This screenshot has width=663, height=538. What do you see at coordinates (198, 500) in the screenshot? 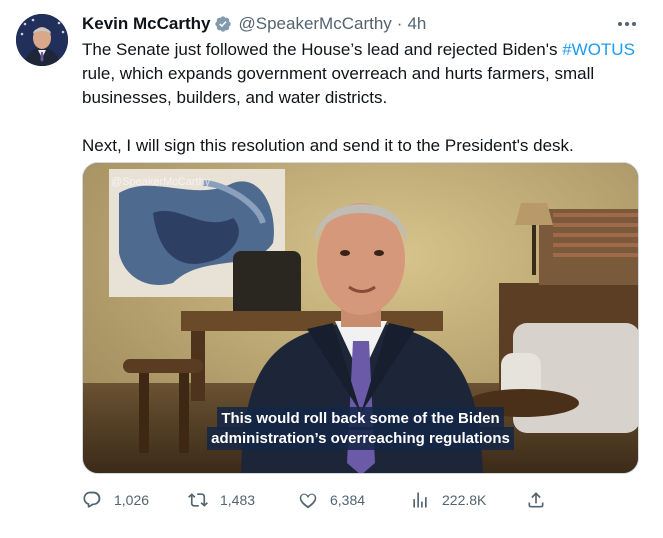
I see `retweet-icon` at bounding box center [198, 500].